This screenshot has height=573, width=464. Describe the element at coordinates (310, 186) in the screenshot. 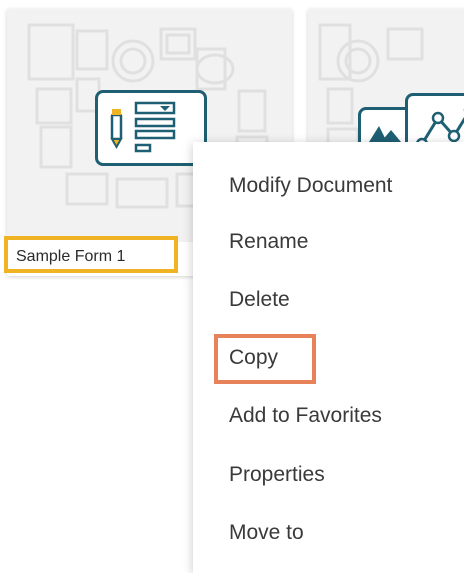

I see `menu-item-modify-document: Modify Document` at that location.